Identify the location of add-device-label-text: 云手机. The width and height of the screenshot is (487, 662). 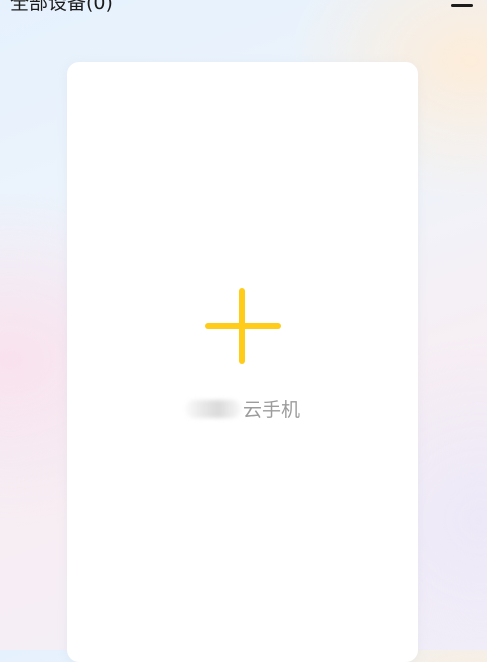
(271, 410).